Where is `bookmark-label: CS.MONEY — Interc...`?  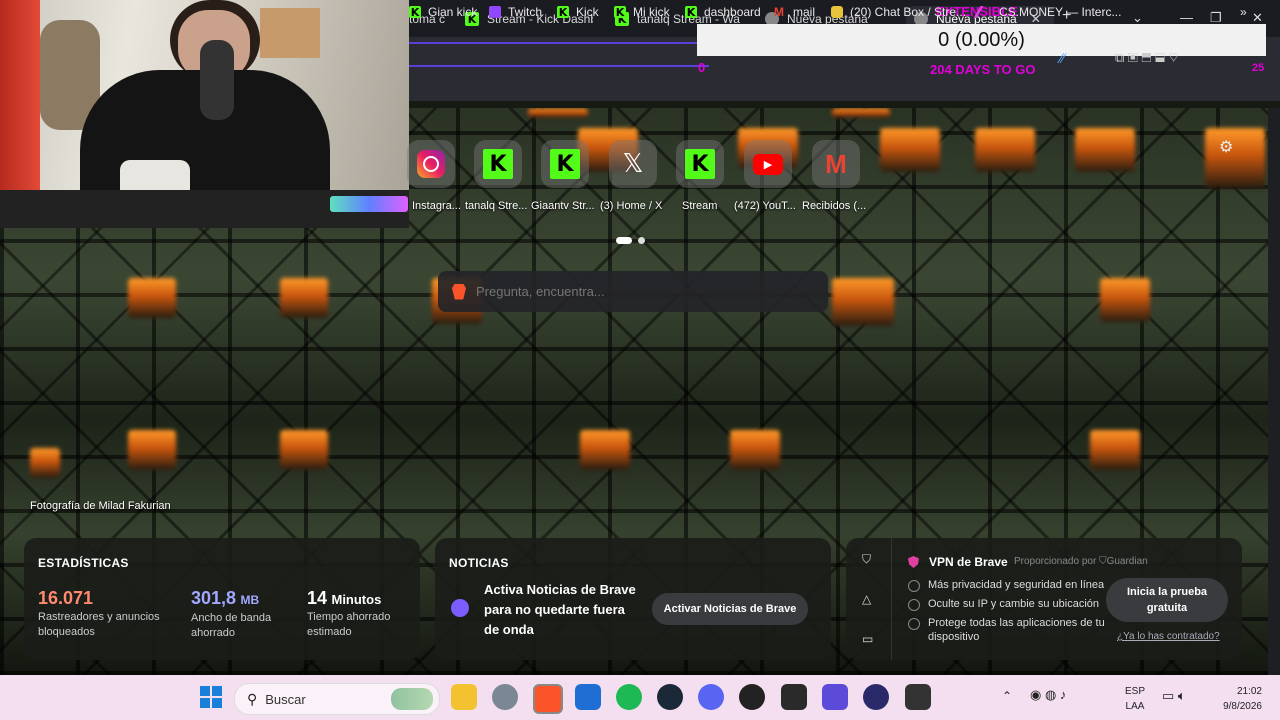 bookmark-label: CS.MONEY — Interc... is located at coordinates (1060, 12).